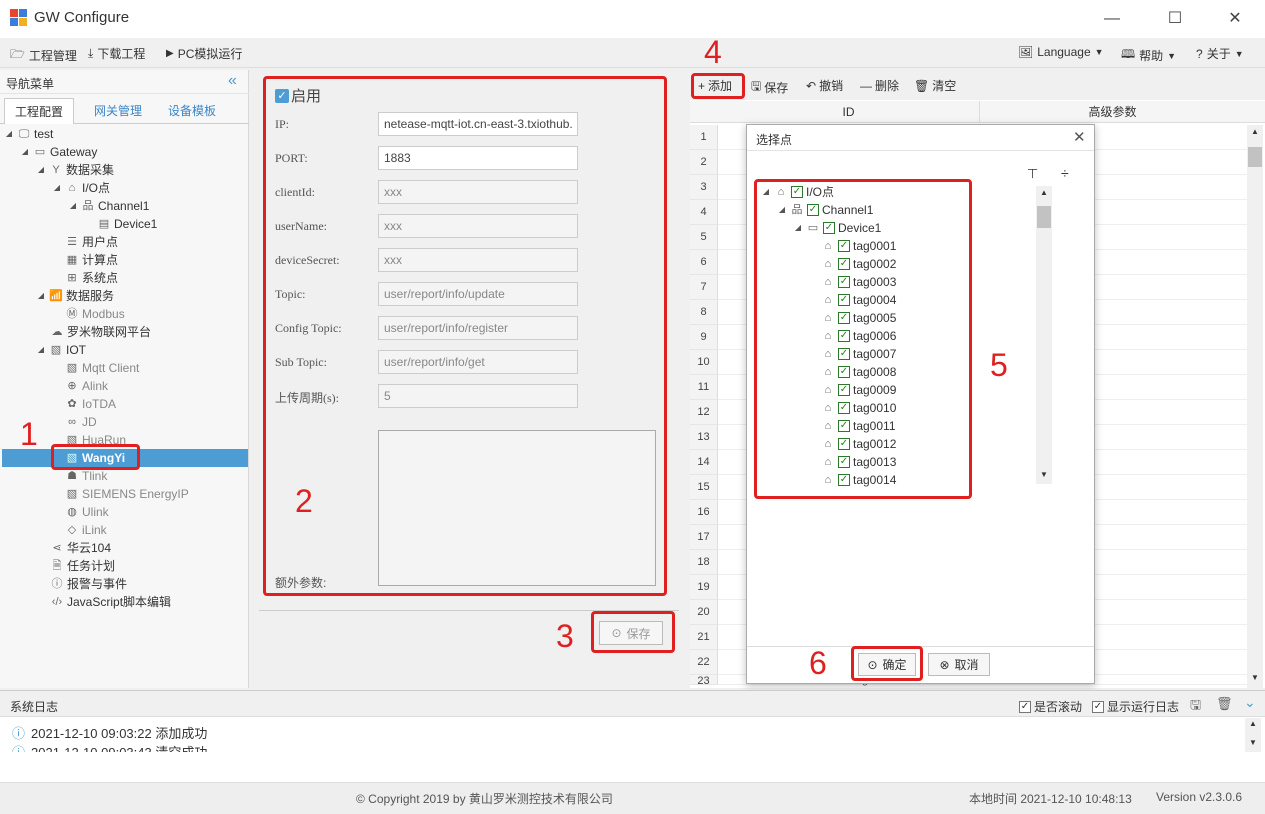 The height and width of the screenshot is (814, 1265). What do you see at coordinates (103, 314) in the screenshot?
I see `tree-label: Modbus` at bounding box center [103, 314].